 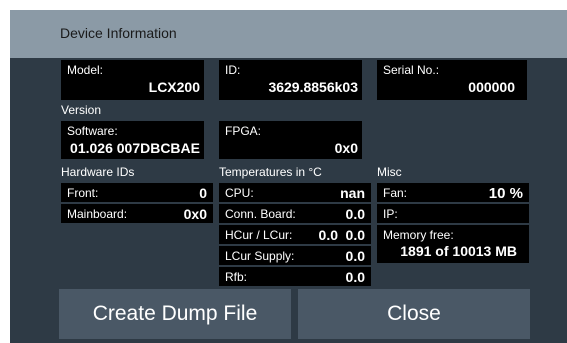 What do you see at coordinates (85, 70) in the screenshot?
I see `model-label: Model:` at bounding box center [85, 70].